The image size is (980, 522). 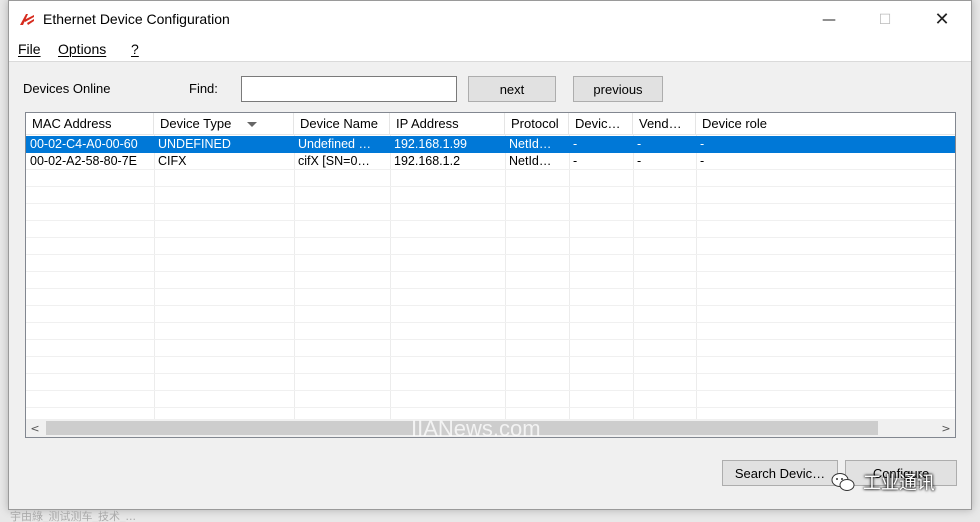 What do you see at coordinates (172, 161) in the screenshot?
I see `cell-device-type: CIFX` at bounding box center [172, 161].